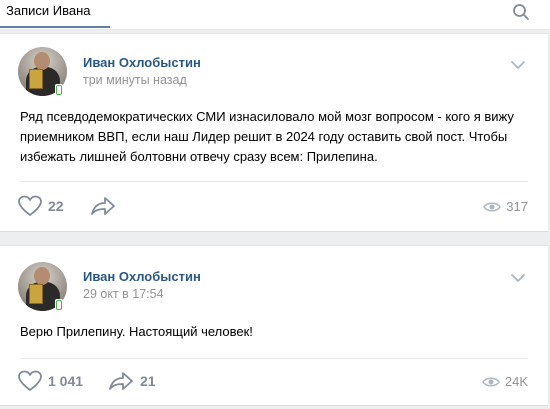 The width and height of the screenshot is (550, 409). I want to click on wall-tab-title: Записи Ивана, so click(48, 13).